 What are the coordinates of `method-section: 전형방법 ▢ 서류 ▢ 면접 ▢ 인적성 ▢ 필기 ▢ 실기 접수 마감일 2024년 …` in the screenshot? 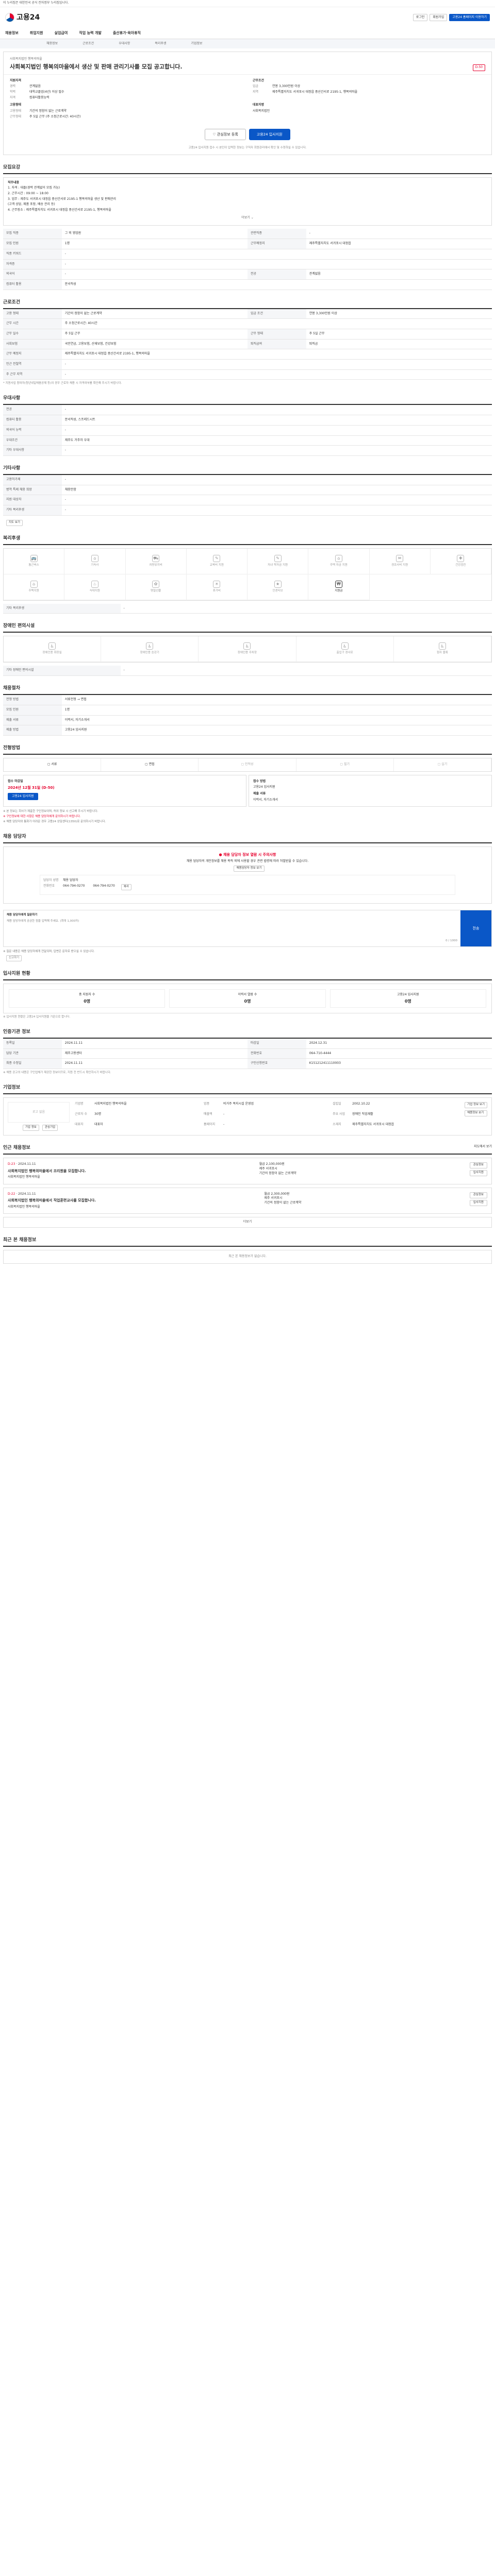 It's located at (247, 783).